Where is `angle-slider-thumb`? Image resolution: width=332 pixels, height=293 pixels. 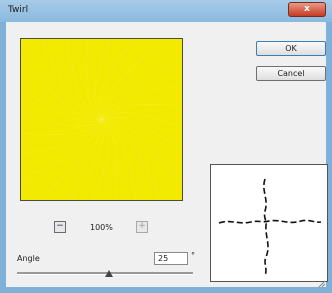
angle-slider-thumb is located at coordinates (108, 273).